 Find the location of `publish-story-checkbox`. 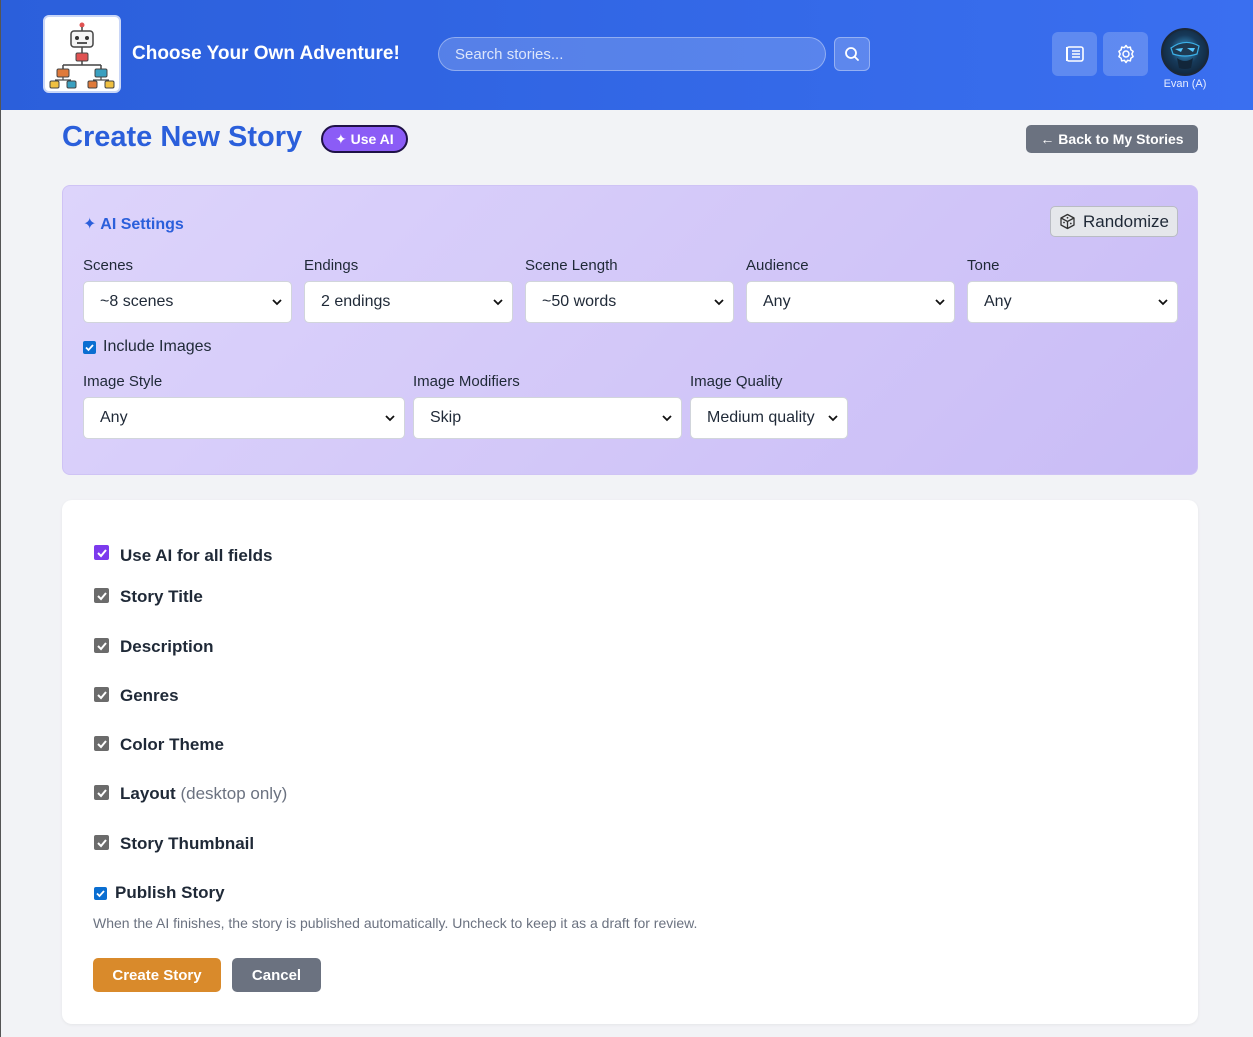

publish-story-checkbox is located at coordinates (100, 893).